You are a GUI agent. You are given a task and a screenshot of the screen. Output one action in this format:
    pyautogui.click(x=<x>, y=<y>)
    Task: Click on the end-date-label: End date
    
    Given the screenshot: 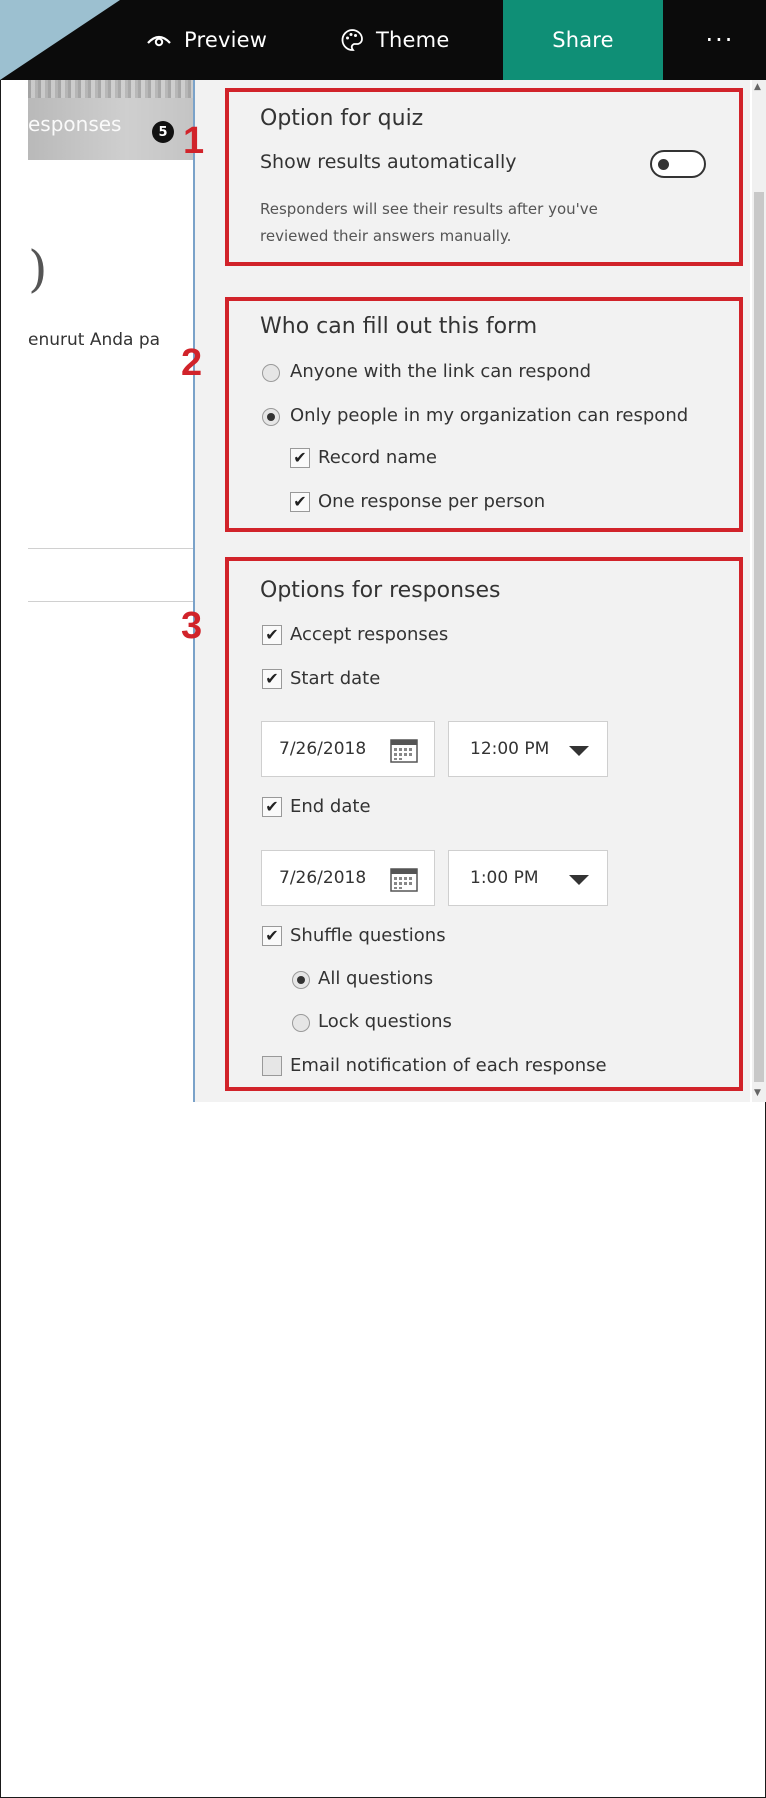 What is the action you would take?
    pyautogui.click(x=330, y=806)
    